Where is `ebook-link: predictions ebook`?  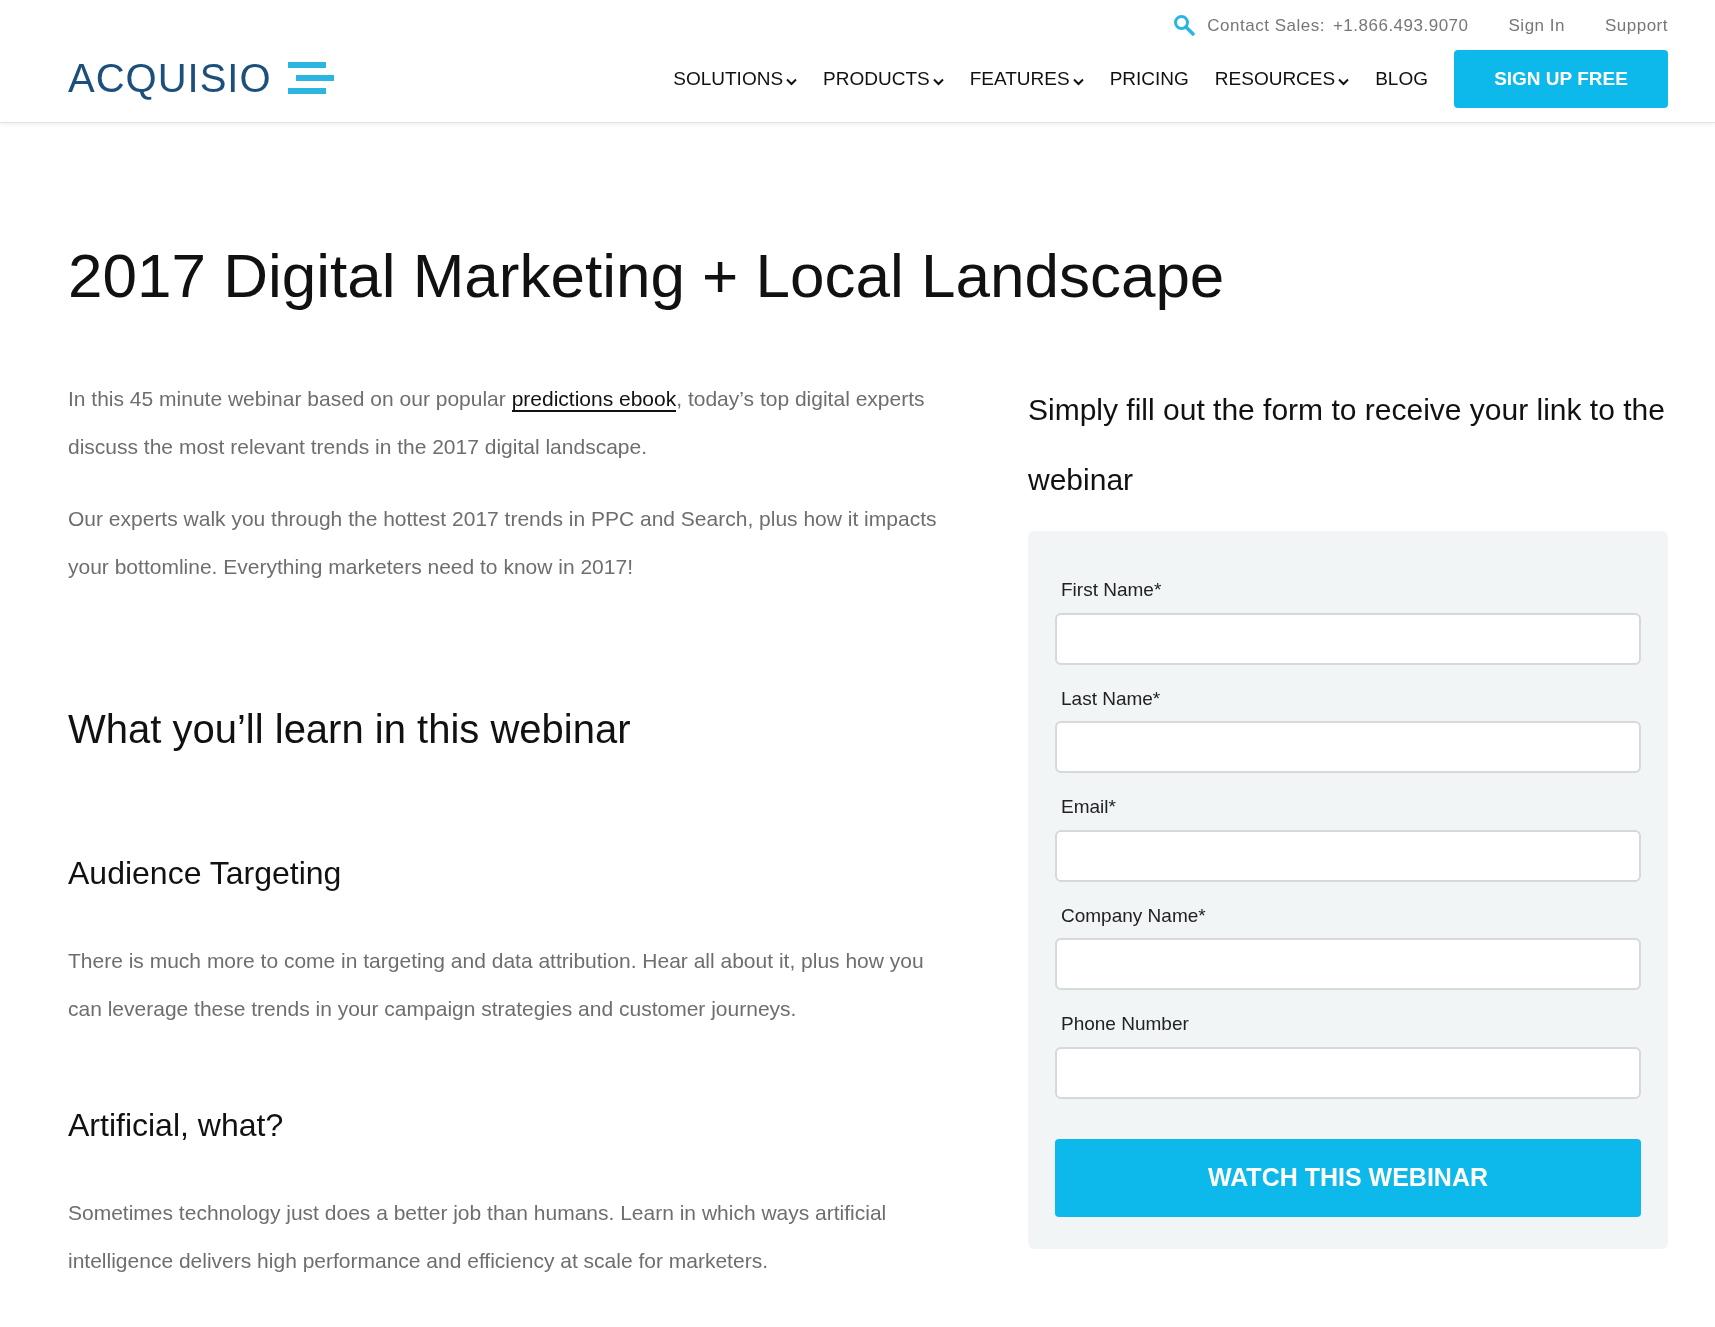
ebook-link: predictions ebook is located at coordinates (594, 399).